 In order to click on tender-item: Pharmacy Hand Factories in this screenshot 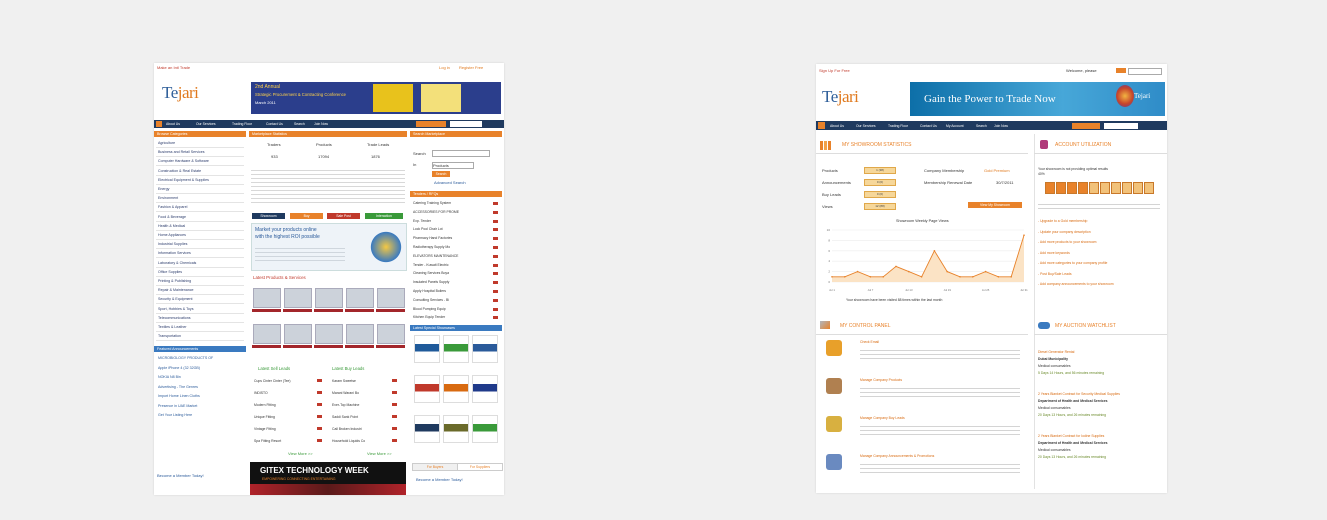, I will do `click(432, 238)`.